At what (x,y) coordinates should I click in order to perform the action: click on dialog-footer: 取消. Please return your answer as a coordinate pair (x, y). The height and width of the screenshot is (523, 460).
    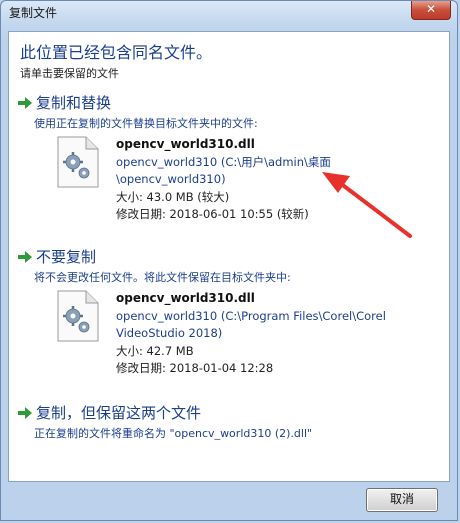
    Looking at the image, I should click on (229, 499).